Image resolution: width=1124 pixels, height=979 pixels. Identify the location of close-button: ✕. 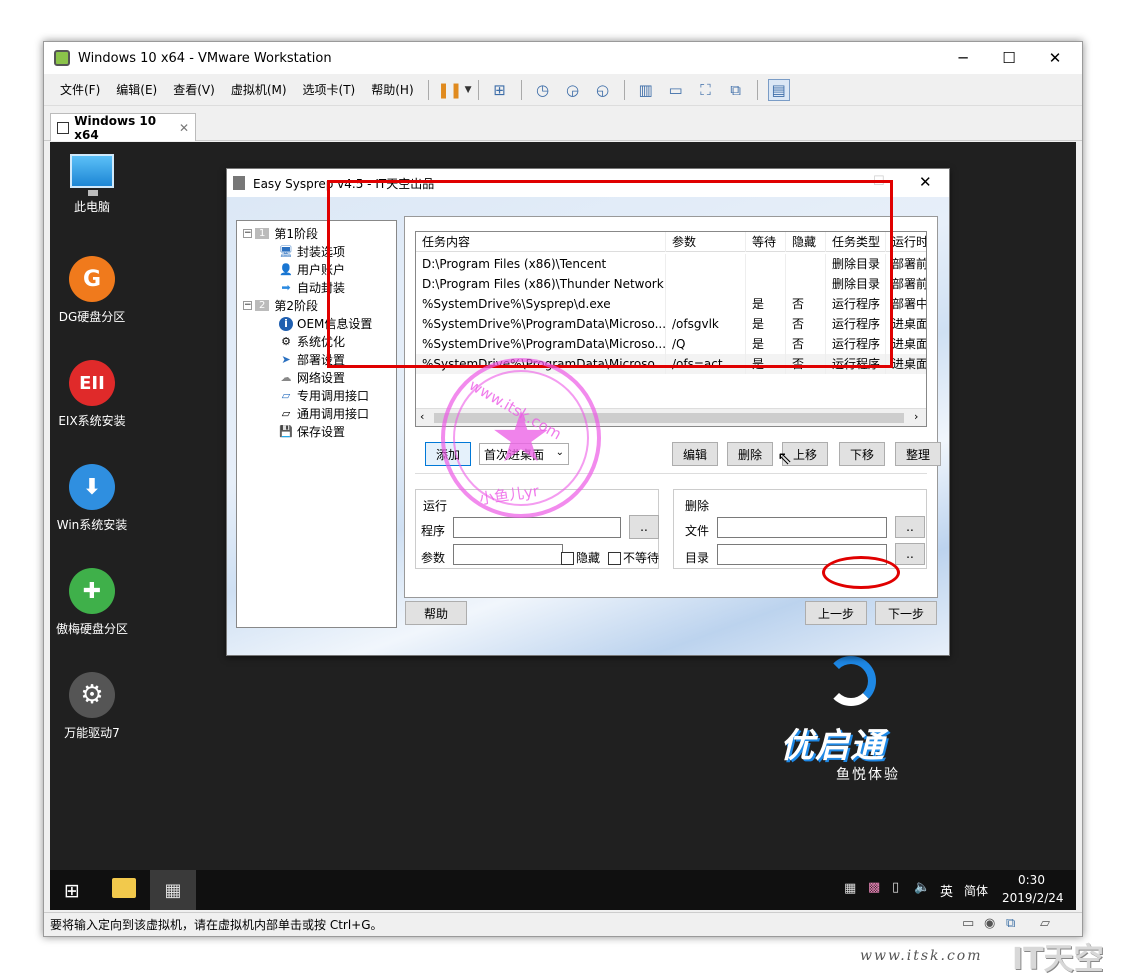
(1055, 58).